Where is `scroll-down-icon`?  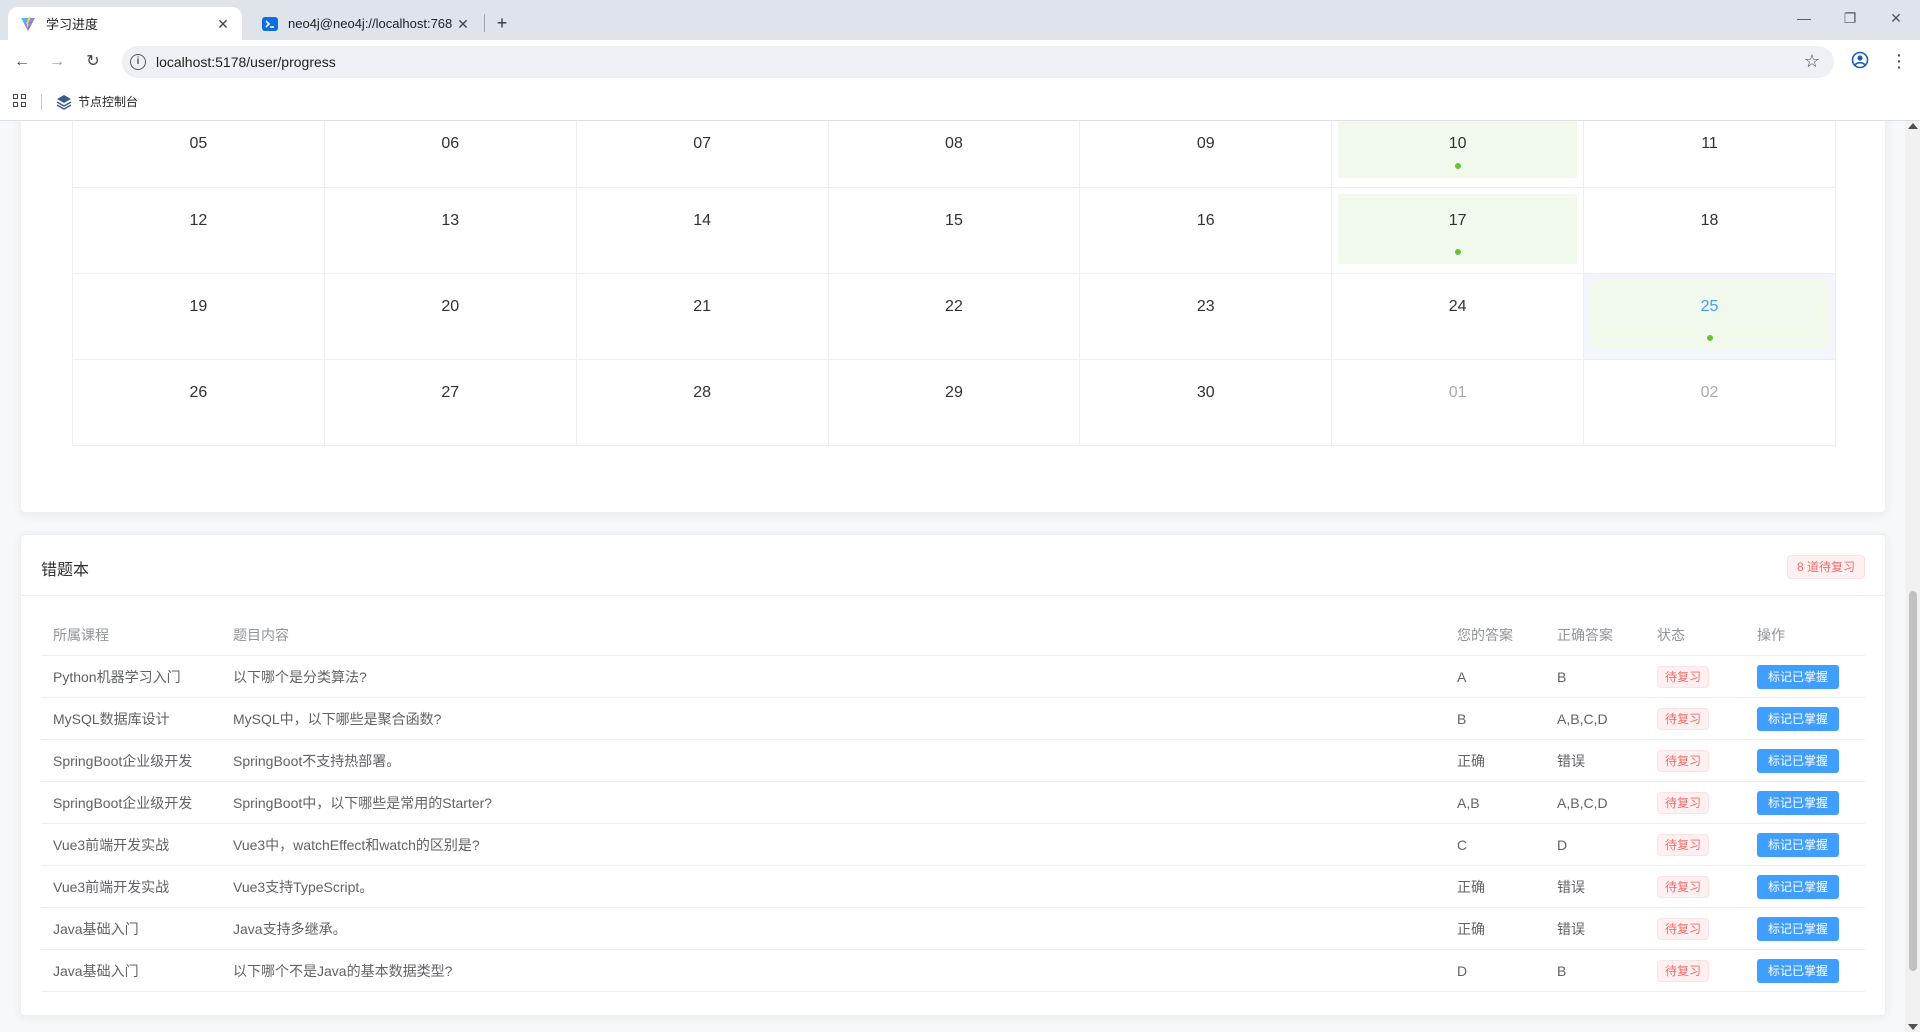
scroll-down-icon is located at coordinates (1913, 1027).